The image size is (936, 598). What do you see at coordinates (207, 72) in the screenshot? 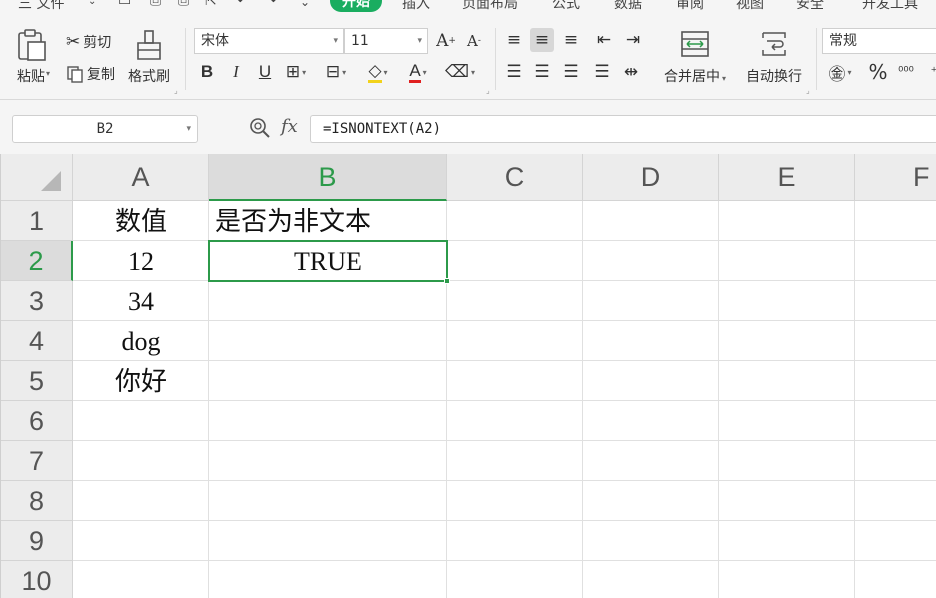
I see `bold-icon: B` at bounding box center [207, 72].